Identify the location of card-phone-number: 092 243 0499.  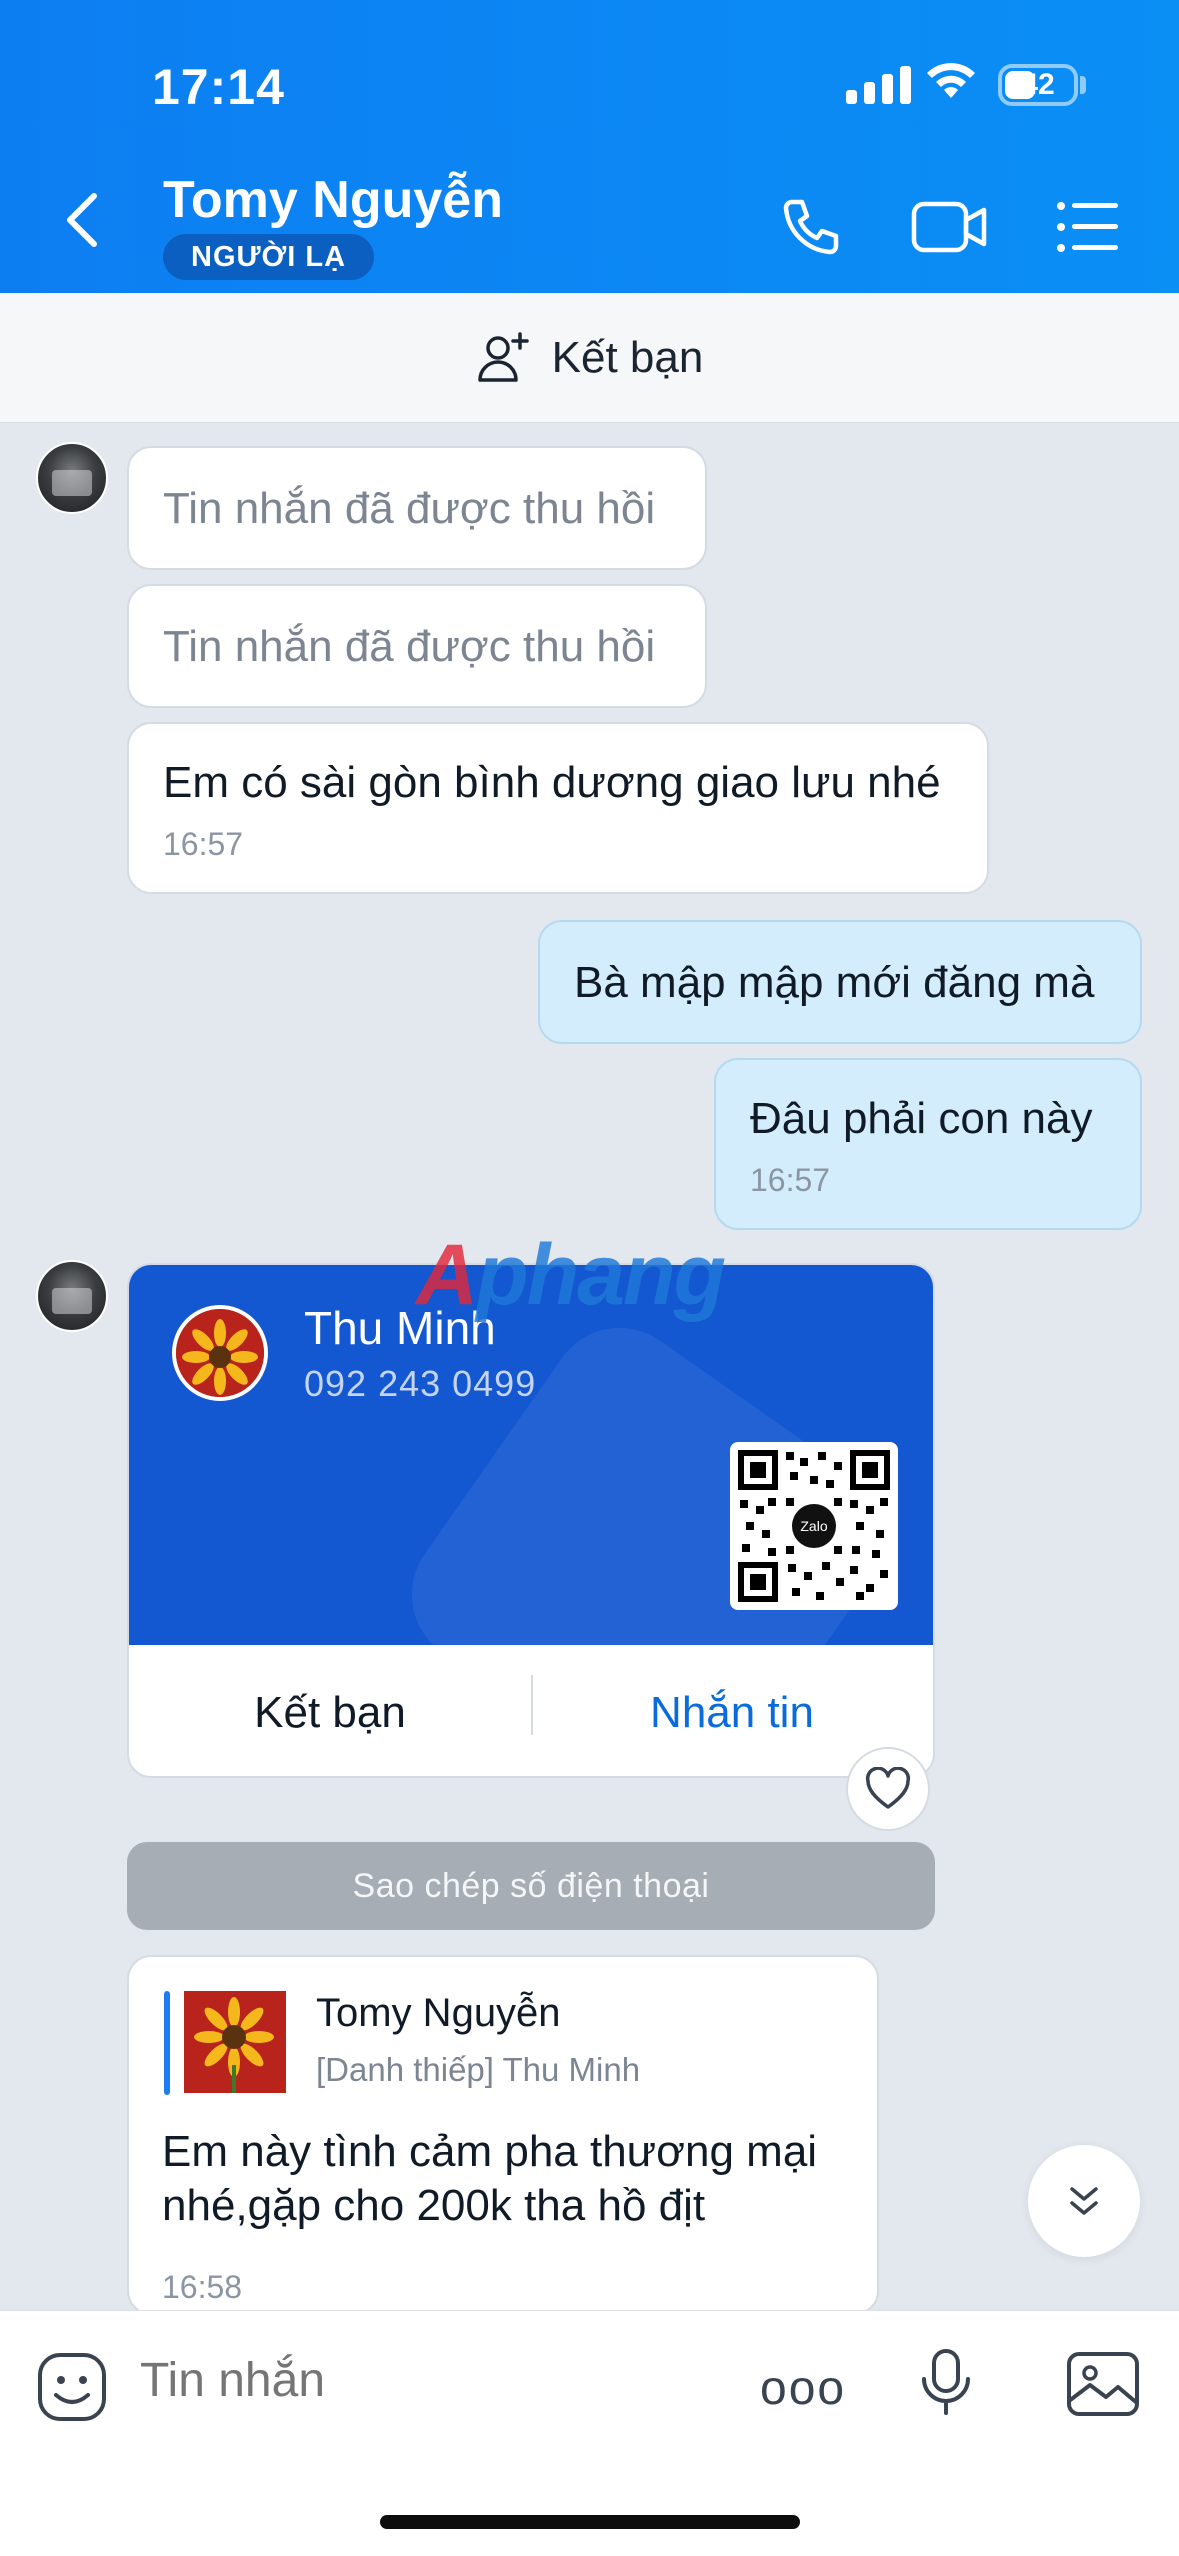
(420, 1383).